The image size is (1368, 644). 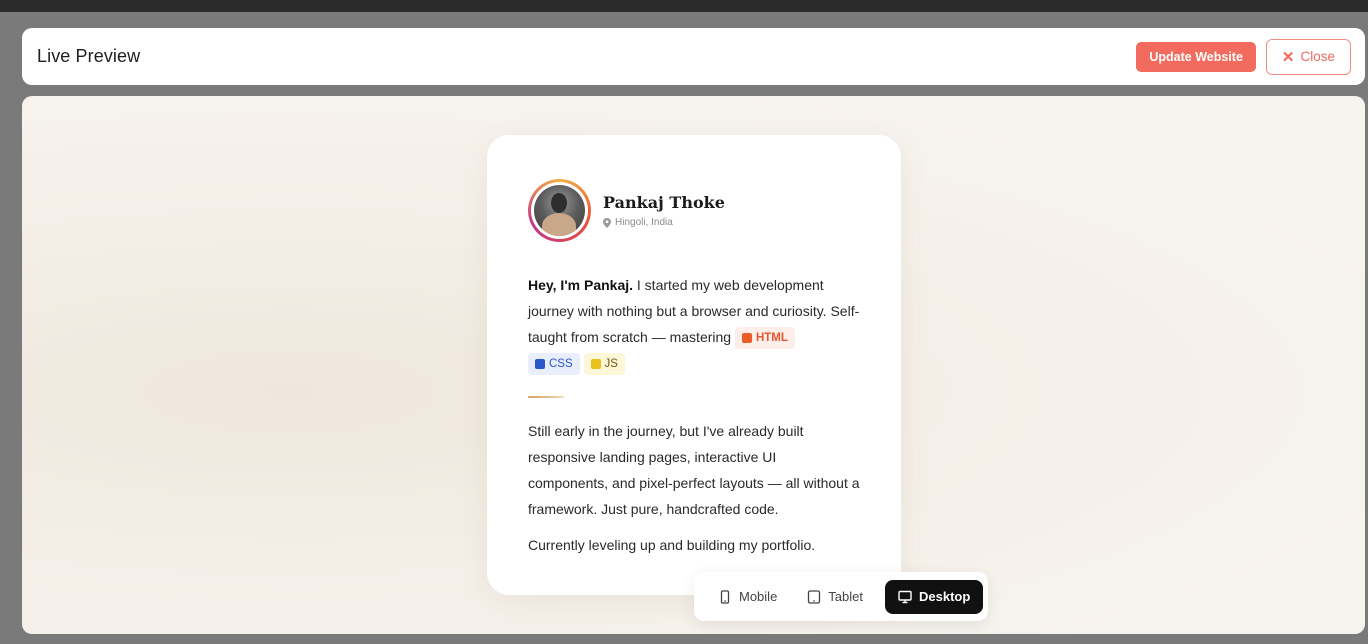 What do you see at coordinates (546, 397) in the screenshot?
I see `accent-divider` at bounding box center [546, 397].